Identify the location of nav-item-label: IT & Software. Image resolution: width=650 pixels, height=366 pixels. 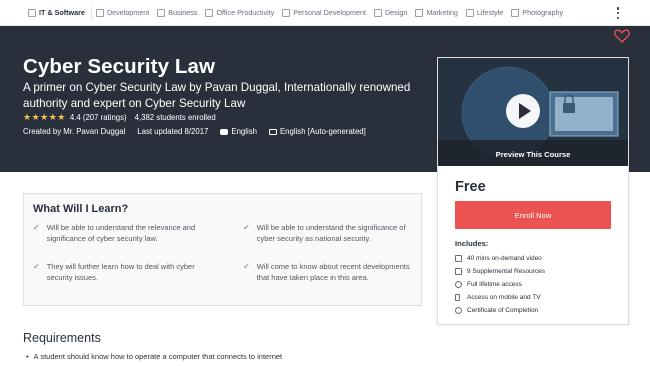
(62, 12).